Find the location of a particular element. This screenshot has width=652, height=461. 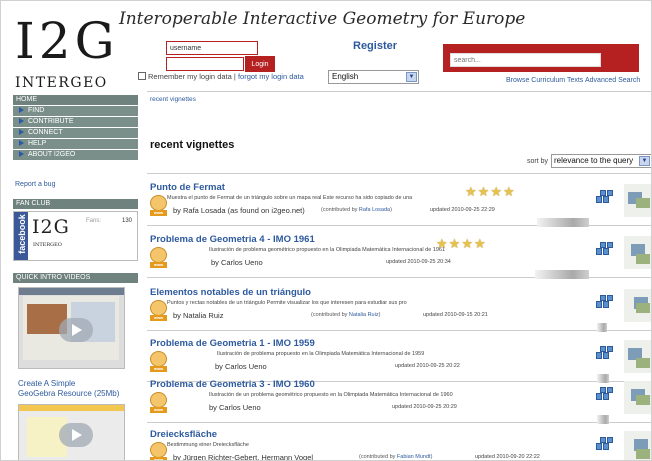

result-author: by Rafa Losada (as found on i2geo.net) is located at coordinates (239, 210).